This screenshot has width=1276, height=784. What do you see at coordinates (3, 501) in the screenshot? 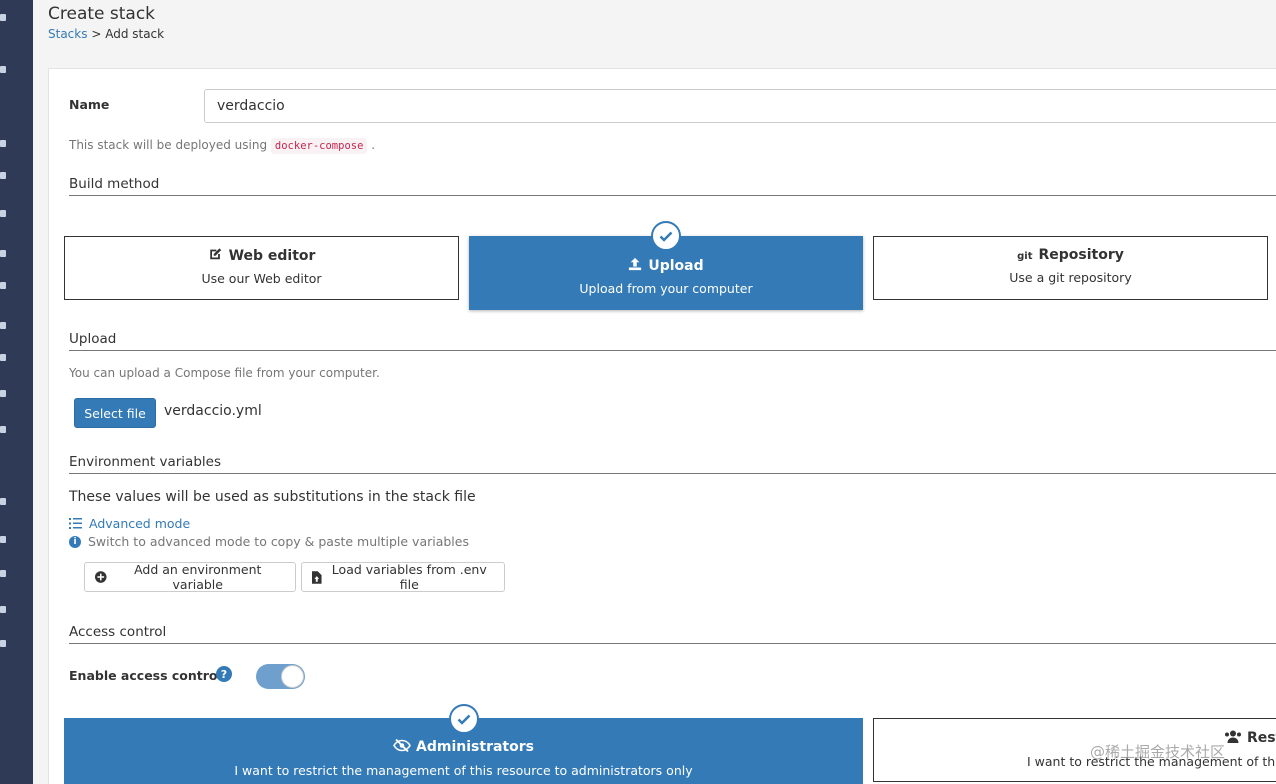
I see `sidebar-users-icon` at bounding box center [3, 501].